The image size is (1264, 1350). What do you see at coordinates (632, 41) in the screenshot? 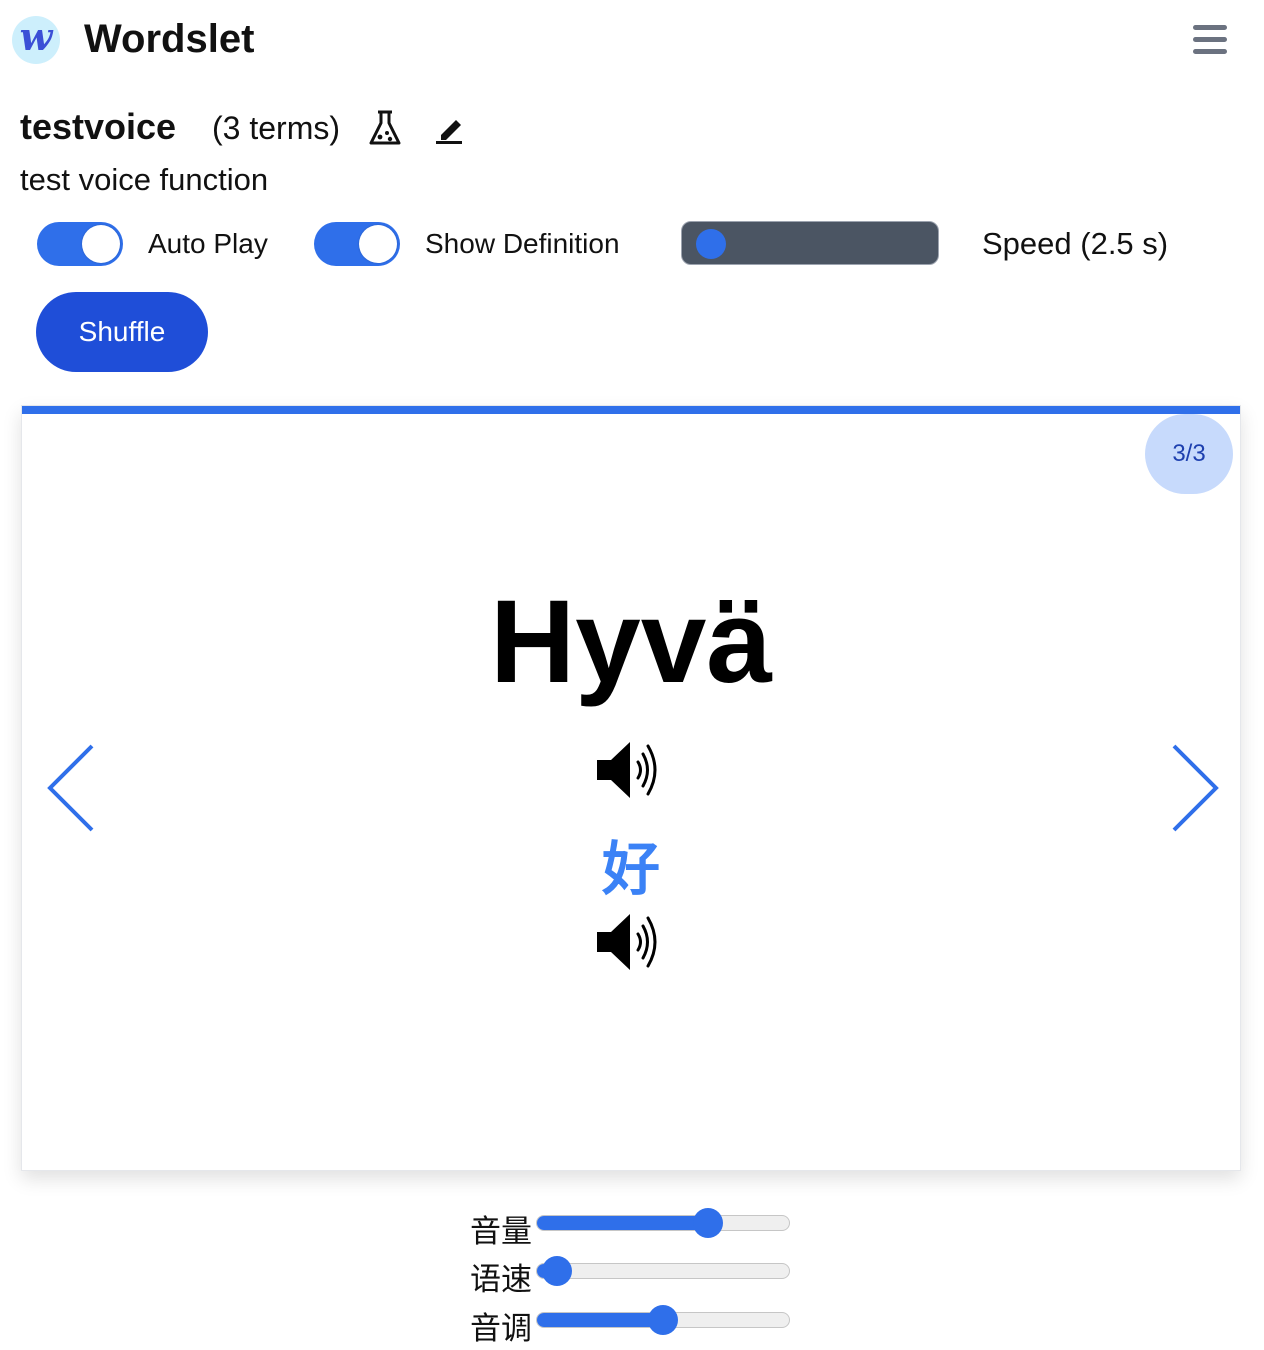
I see `top-bar: w Wordslet` at bounding box center [632, 41].